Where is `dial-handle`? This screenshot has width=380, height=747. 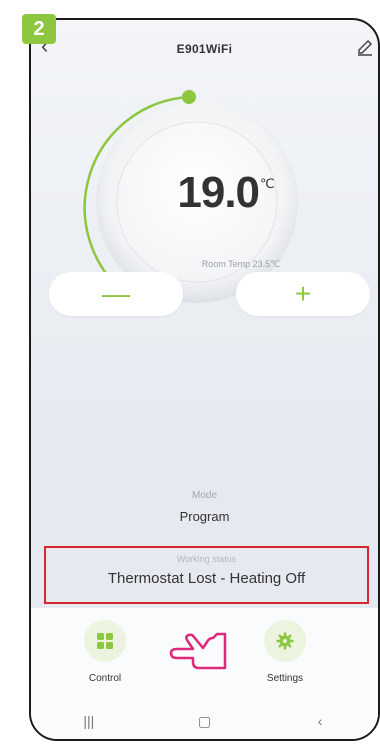
dial-handle is located at coordinates (189, 97).